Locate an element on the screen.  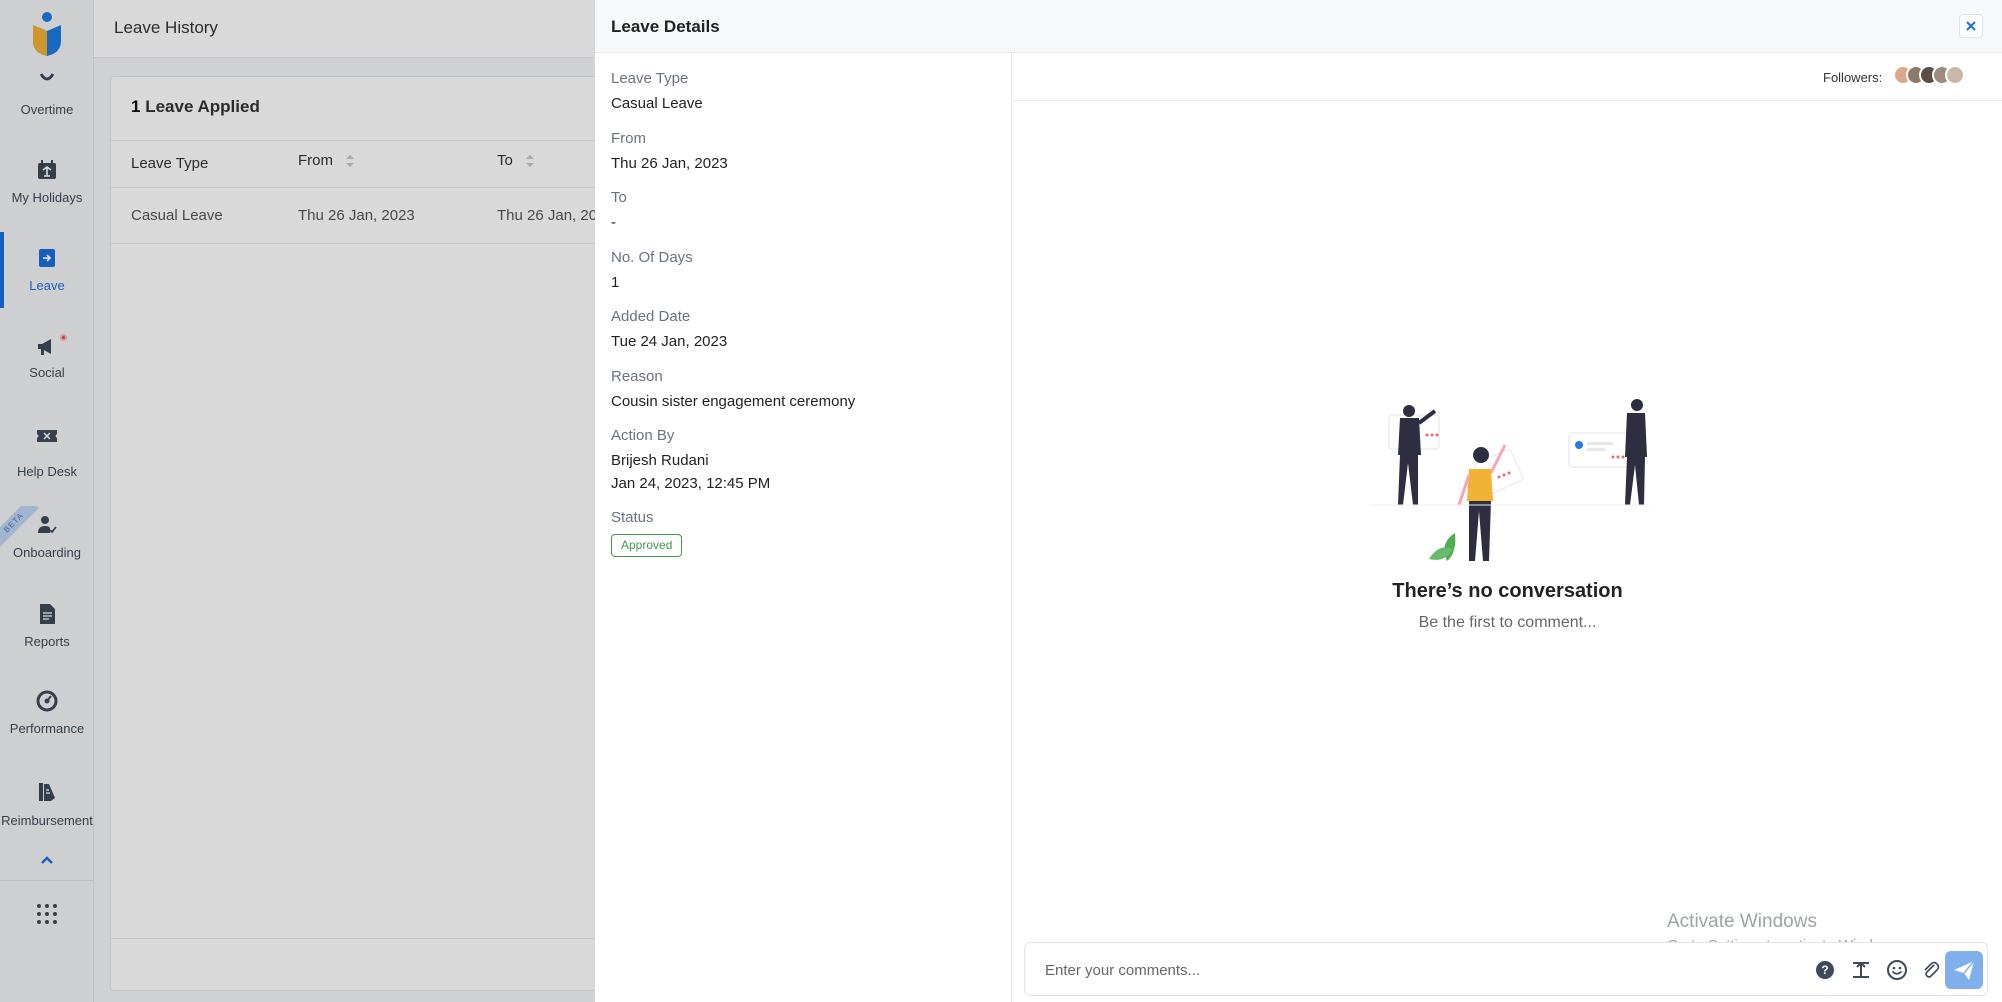
drawer-header: Leave Details is located at coordinates (1298, 26).